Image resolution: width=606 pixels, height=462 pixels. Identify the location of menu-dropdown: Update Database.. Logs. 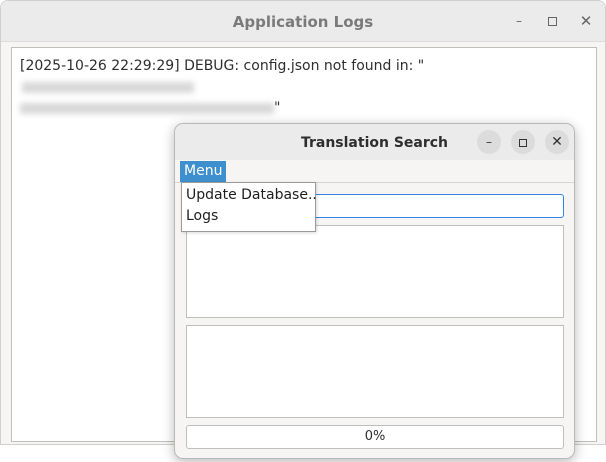
(249, 207).